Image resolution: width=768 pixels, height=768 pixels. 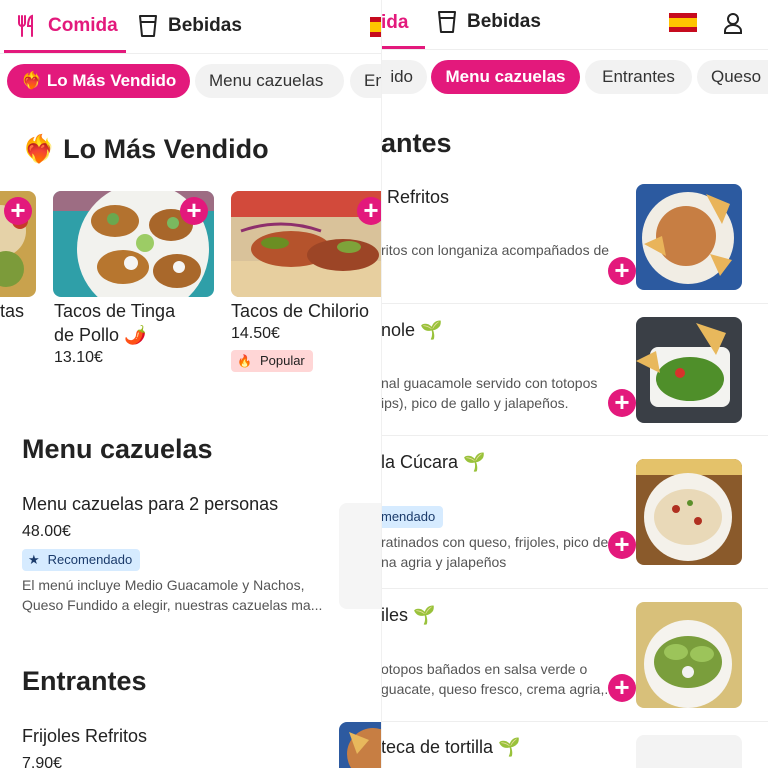 I want to click on dish-name: tas, so click(x=12, y=311).